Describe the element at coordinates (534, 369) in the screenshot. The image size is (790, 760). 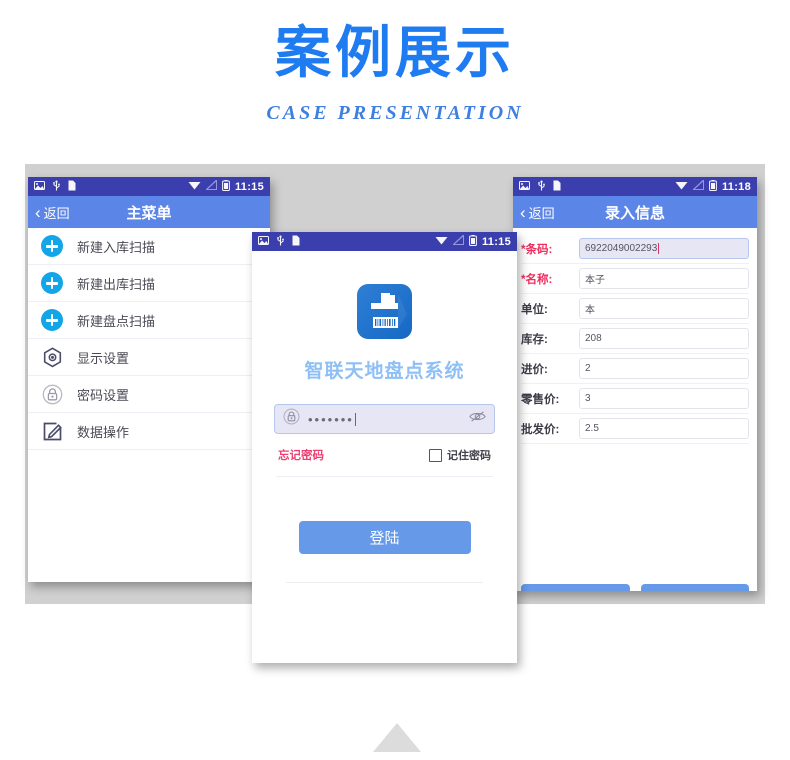
I see `field-label-cost-price: 进价:` at that location.